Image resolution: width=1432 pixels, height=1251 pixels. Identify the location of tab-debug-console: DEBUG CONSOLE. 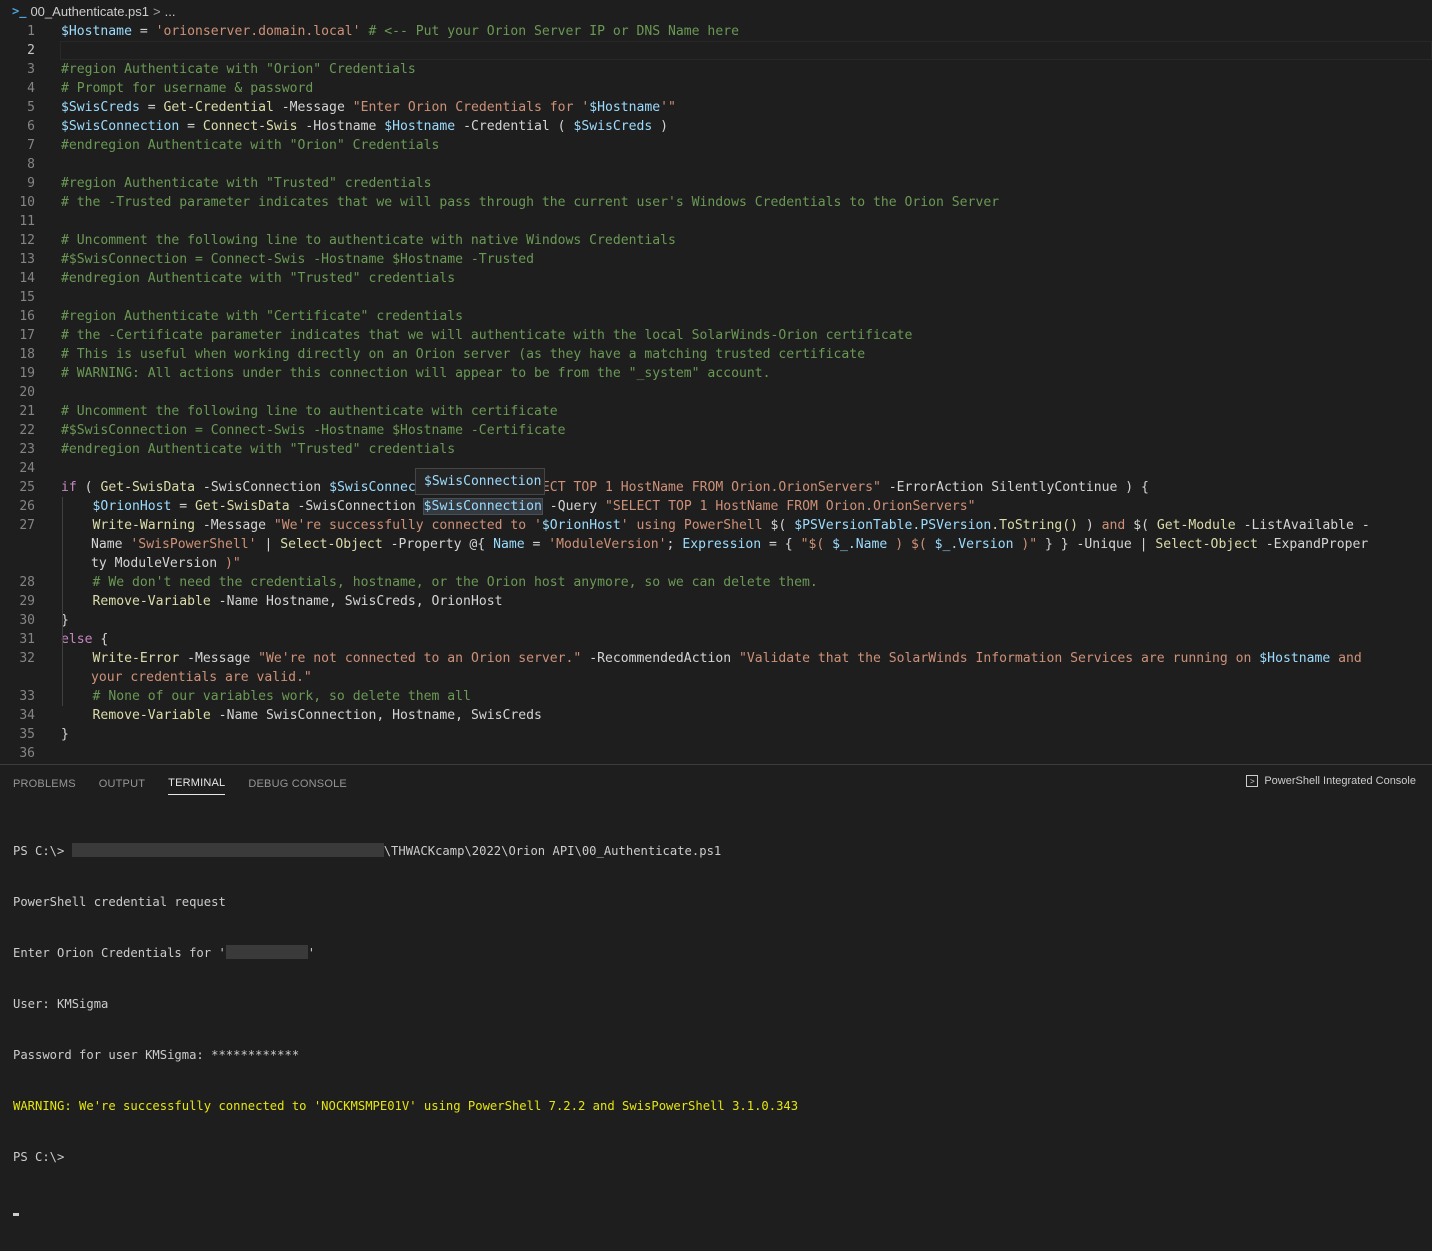
(297, 783).